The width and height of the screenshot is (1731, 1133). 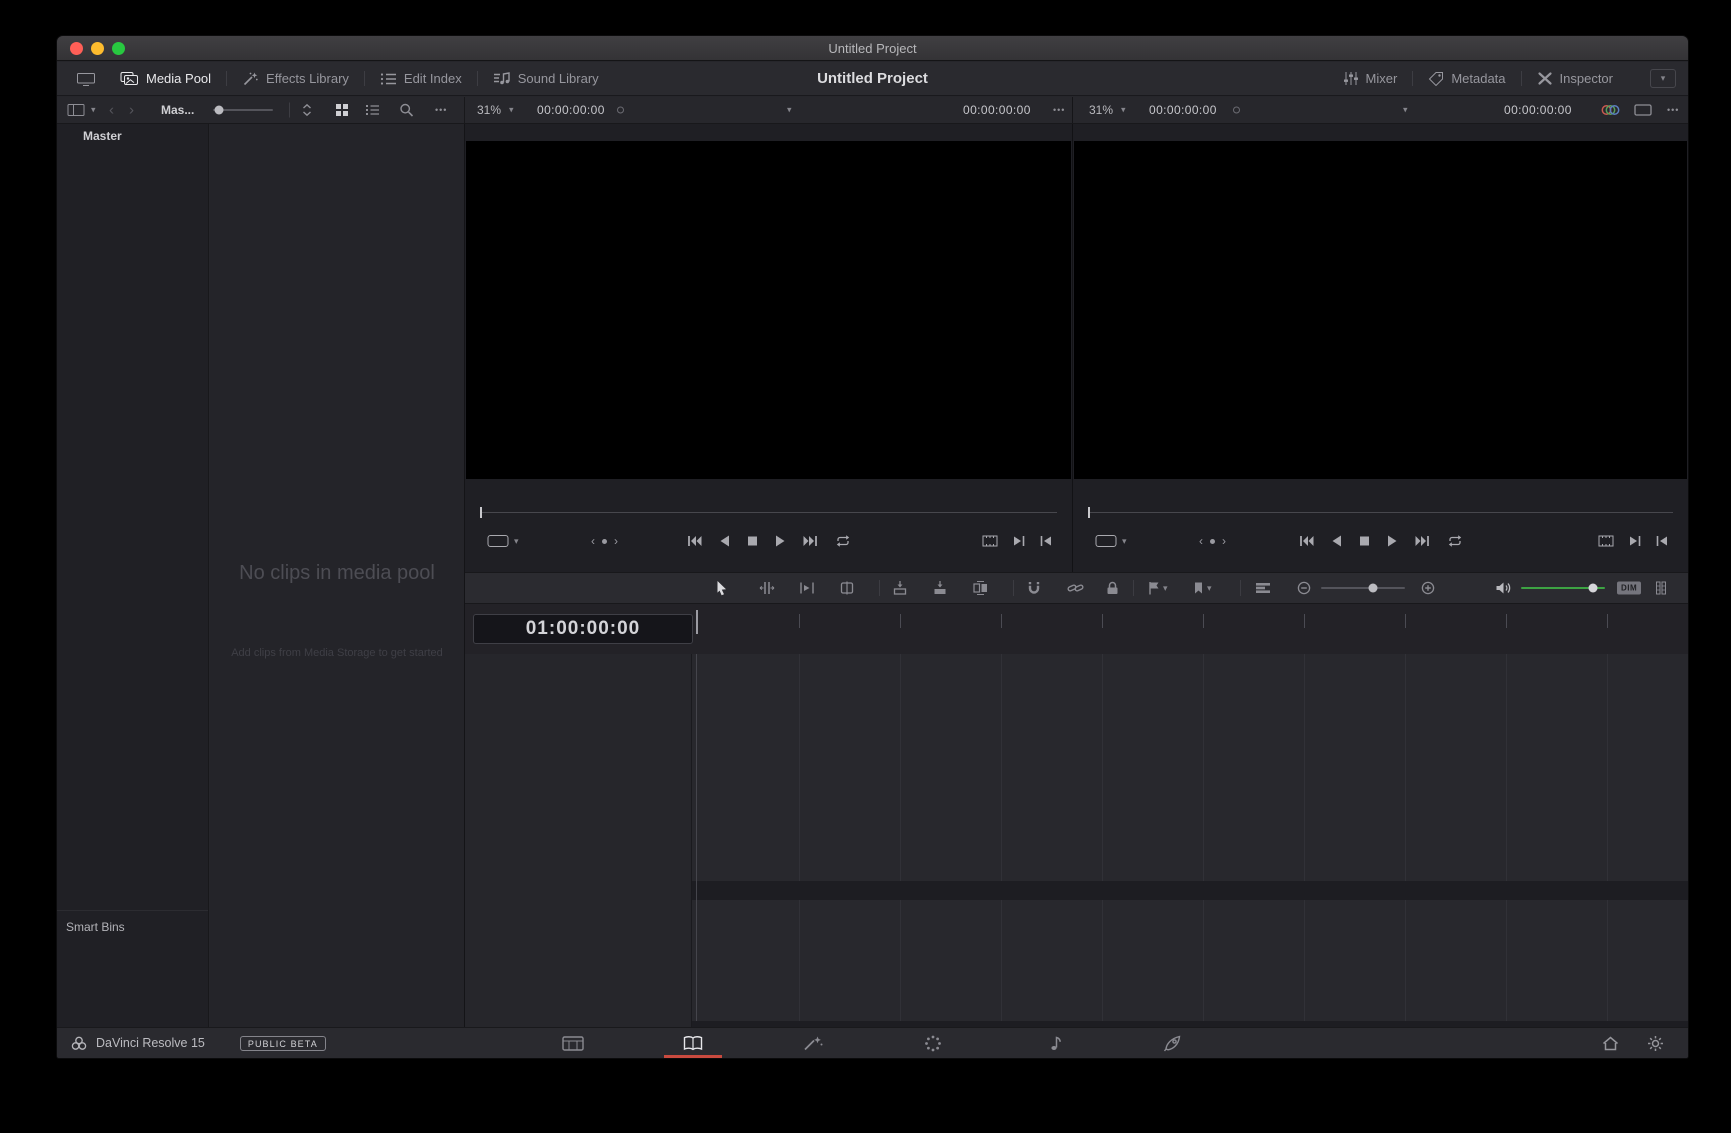 What do you see at coordinates (93, 110) in the screenshot?
I see `bin-view-chevron: ▾` at bounding box center [93, 110].